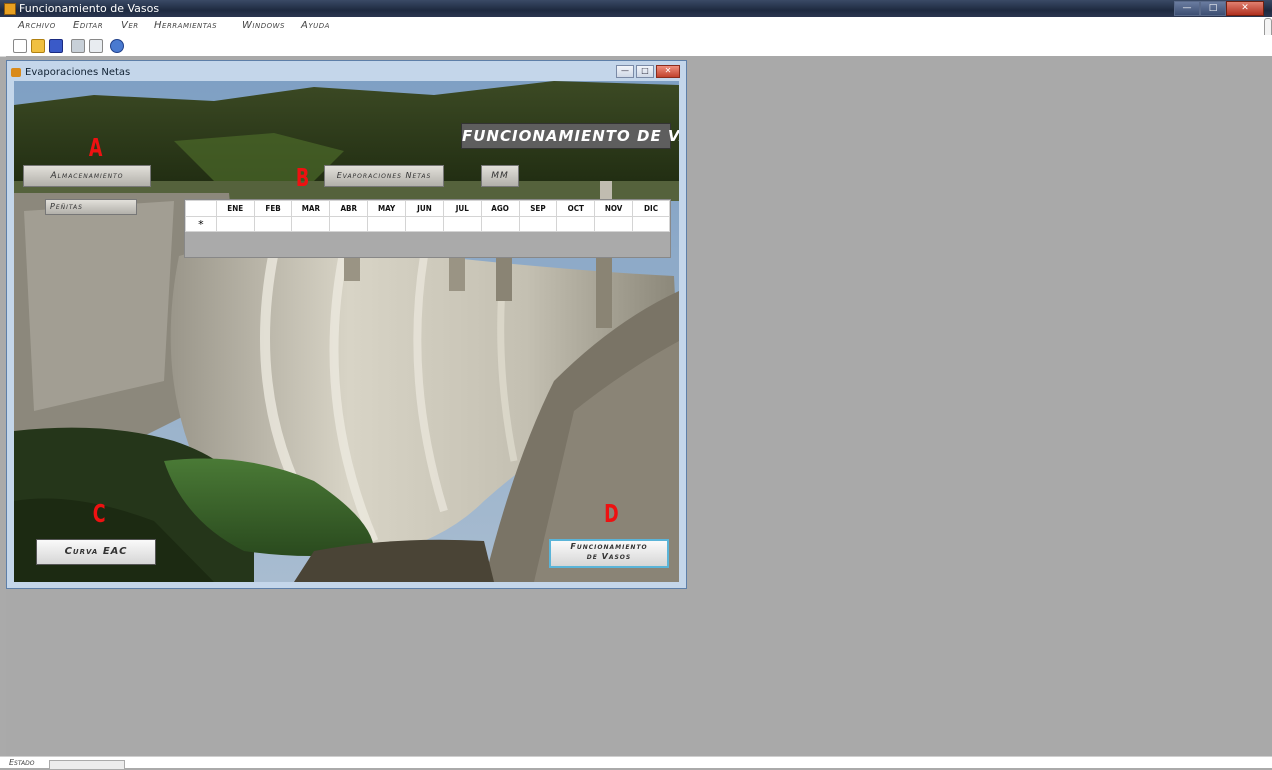  What do you see at coordinates (185, 25) in the screenshot?
I see `menu-herramientas: Herramientas` at bounding box center [185, 25].